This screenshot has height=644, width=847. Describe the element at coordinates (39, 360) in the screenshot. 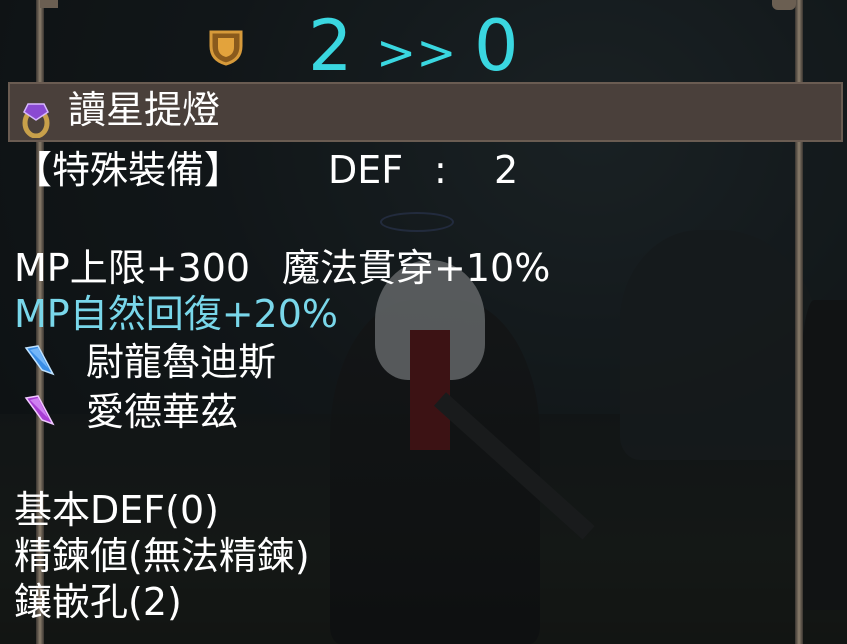

I see `blue-crystal-icon` at that location.